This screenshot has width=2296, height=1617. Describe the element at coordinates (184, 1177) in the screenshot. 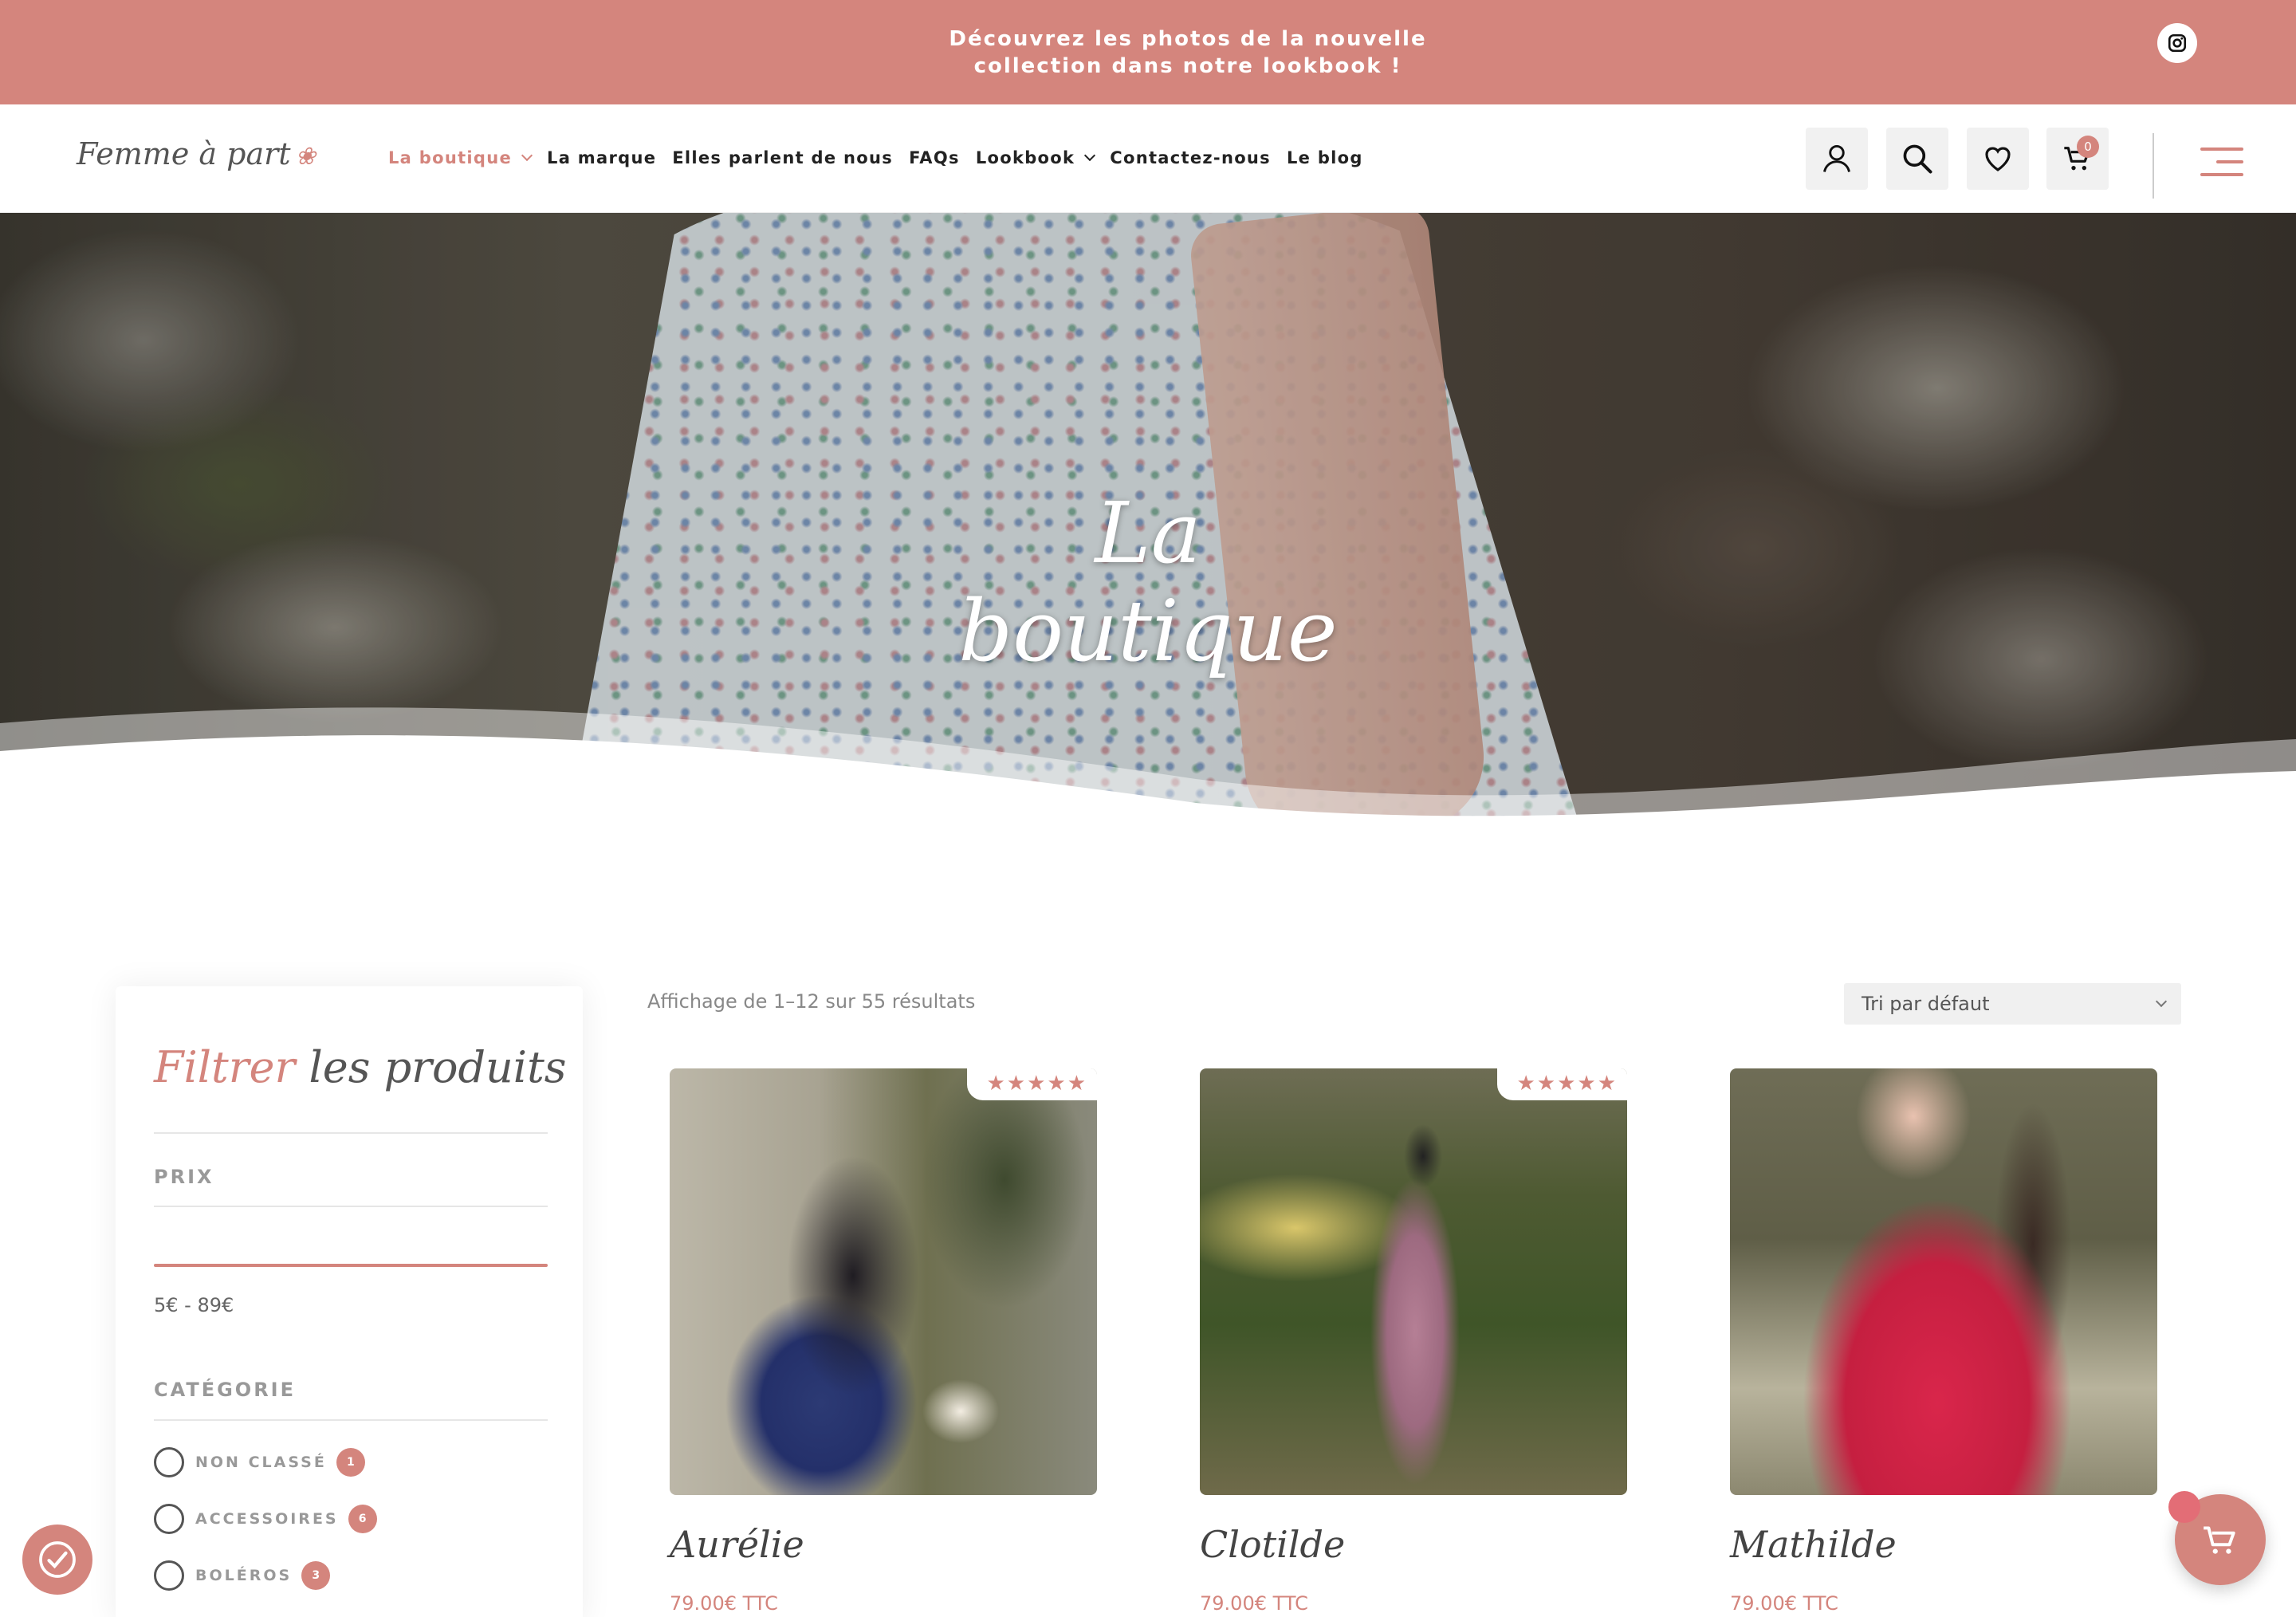

I see `price-heading: PRIX` at that location.